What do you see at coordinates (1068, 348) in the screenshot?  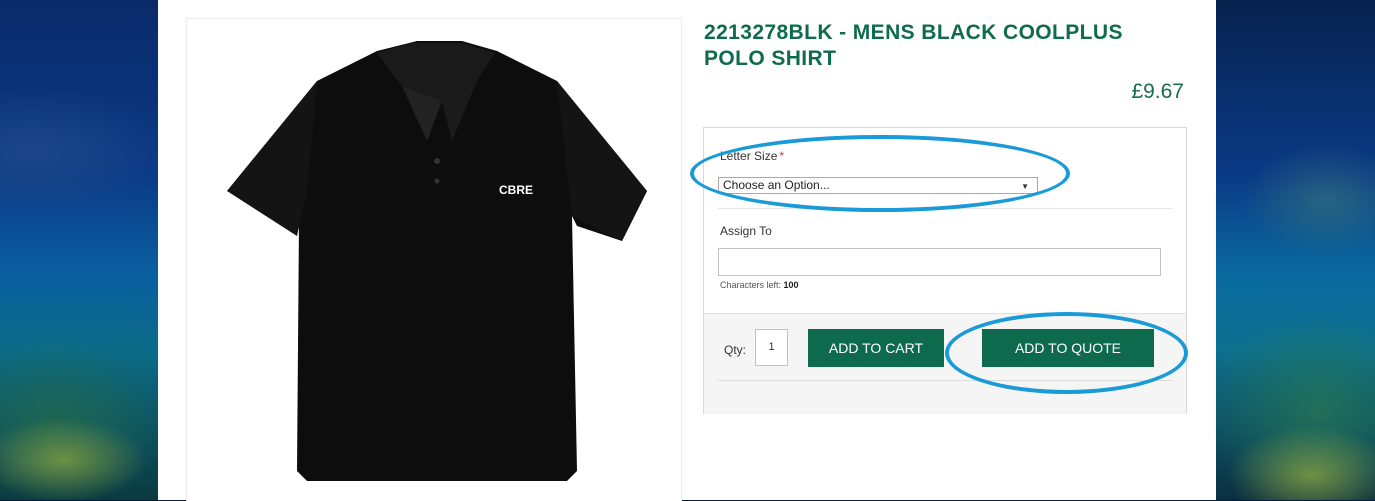 I see `add-to-quote-button: ADD TO QUOTE` at bounding box center [1068, 348].